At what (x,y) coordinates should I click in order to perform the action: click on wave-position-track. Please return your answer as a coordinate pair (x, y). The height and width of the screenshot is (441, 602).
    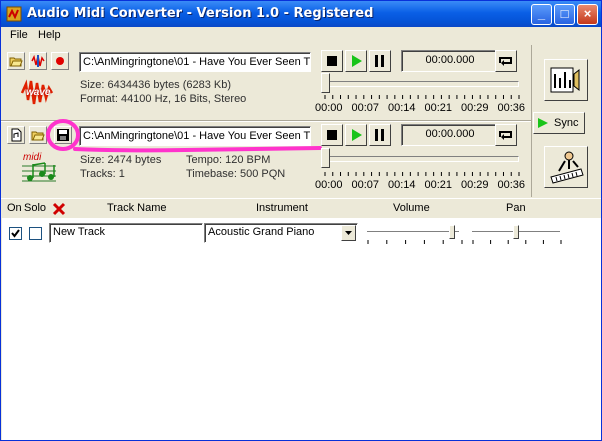
    Looking at the image, I should click on (420, 84).